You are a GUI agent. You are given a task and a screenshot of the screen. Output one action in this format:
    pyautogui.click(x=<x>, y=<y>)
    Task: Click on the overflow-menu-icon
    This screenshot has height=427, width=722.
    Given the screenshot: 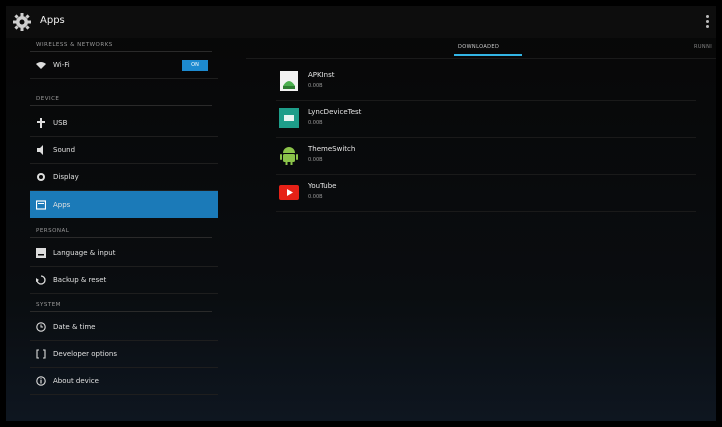 What is the action you would take?
    pyautogui.click(x=708, y=22)
    